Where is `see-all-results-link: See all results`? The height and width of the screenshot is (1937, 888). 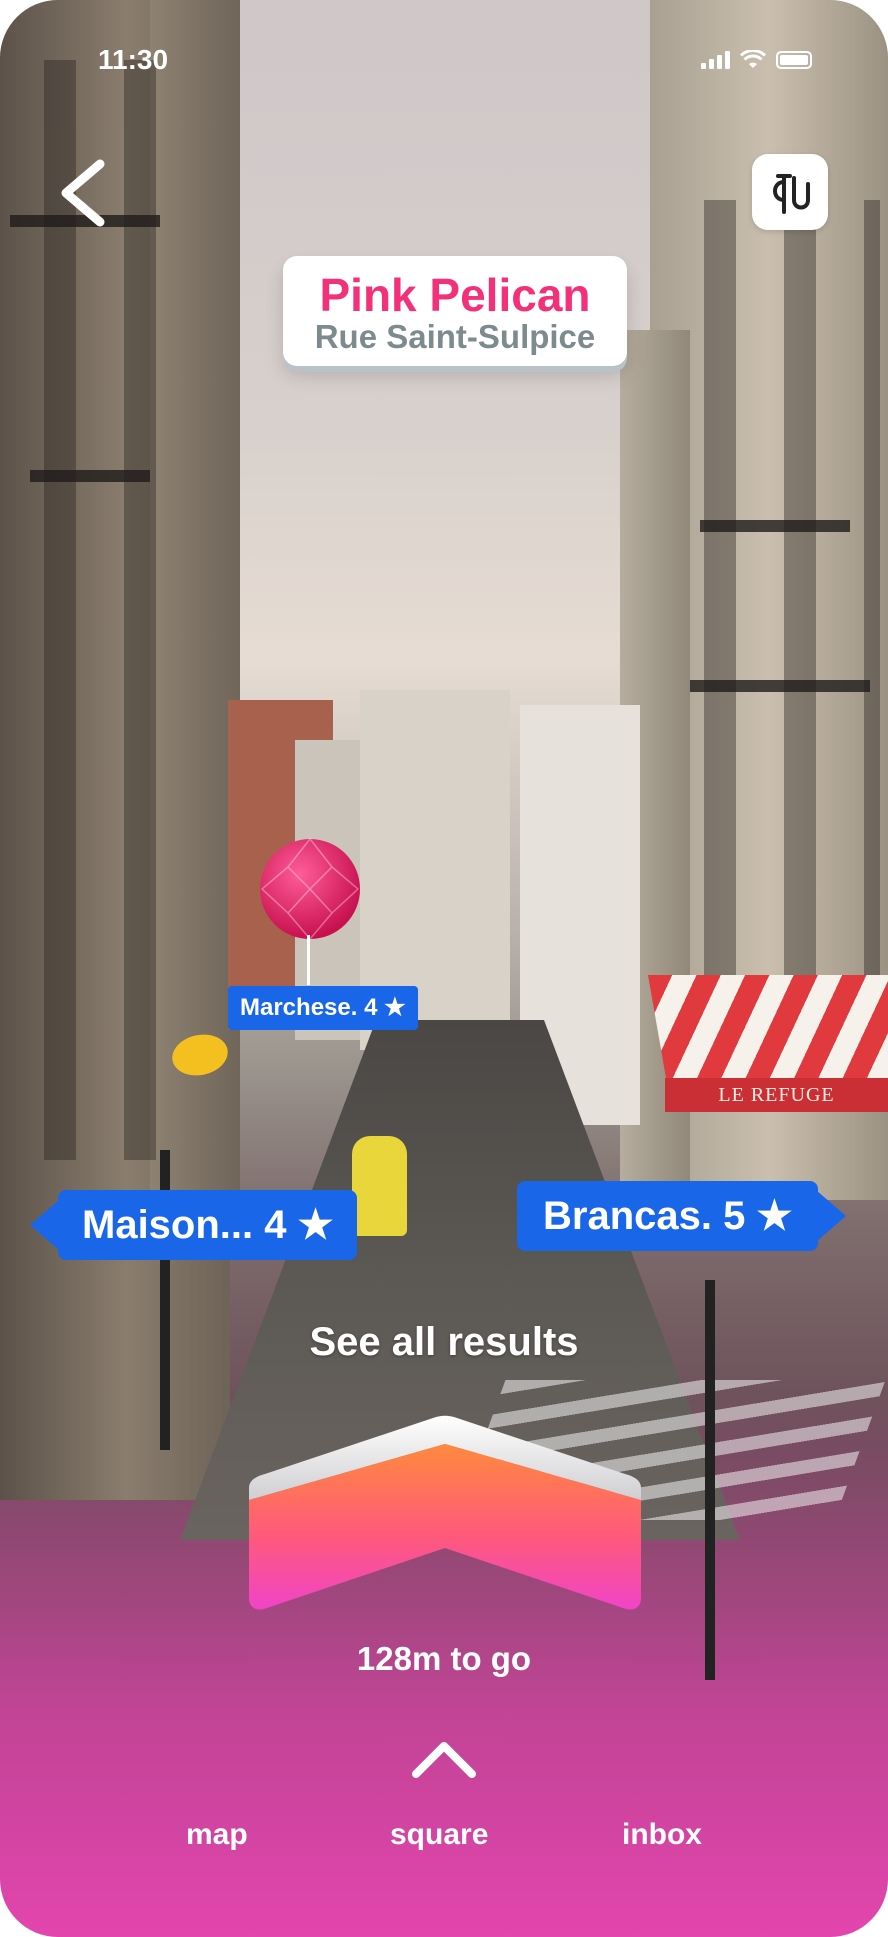
see-all-results-link: See all results is located at coordinates (444, 1342).